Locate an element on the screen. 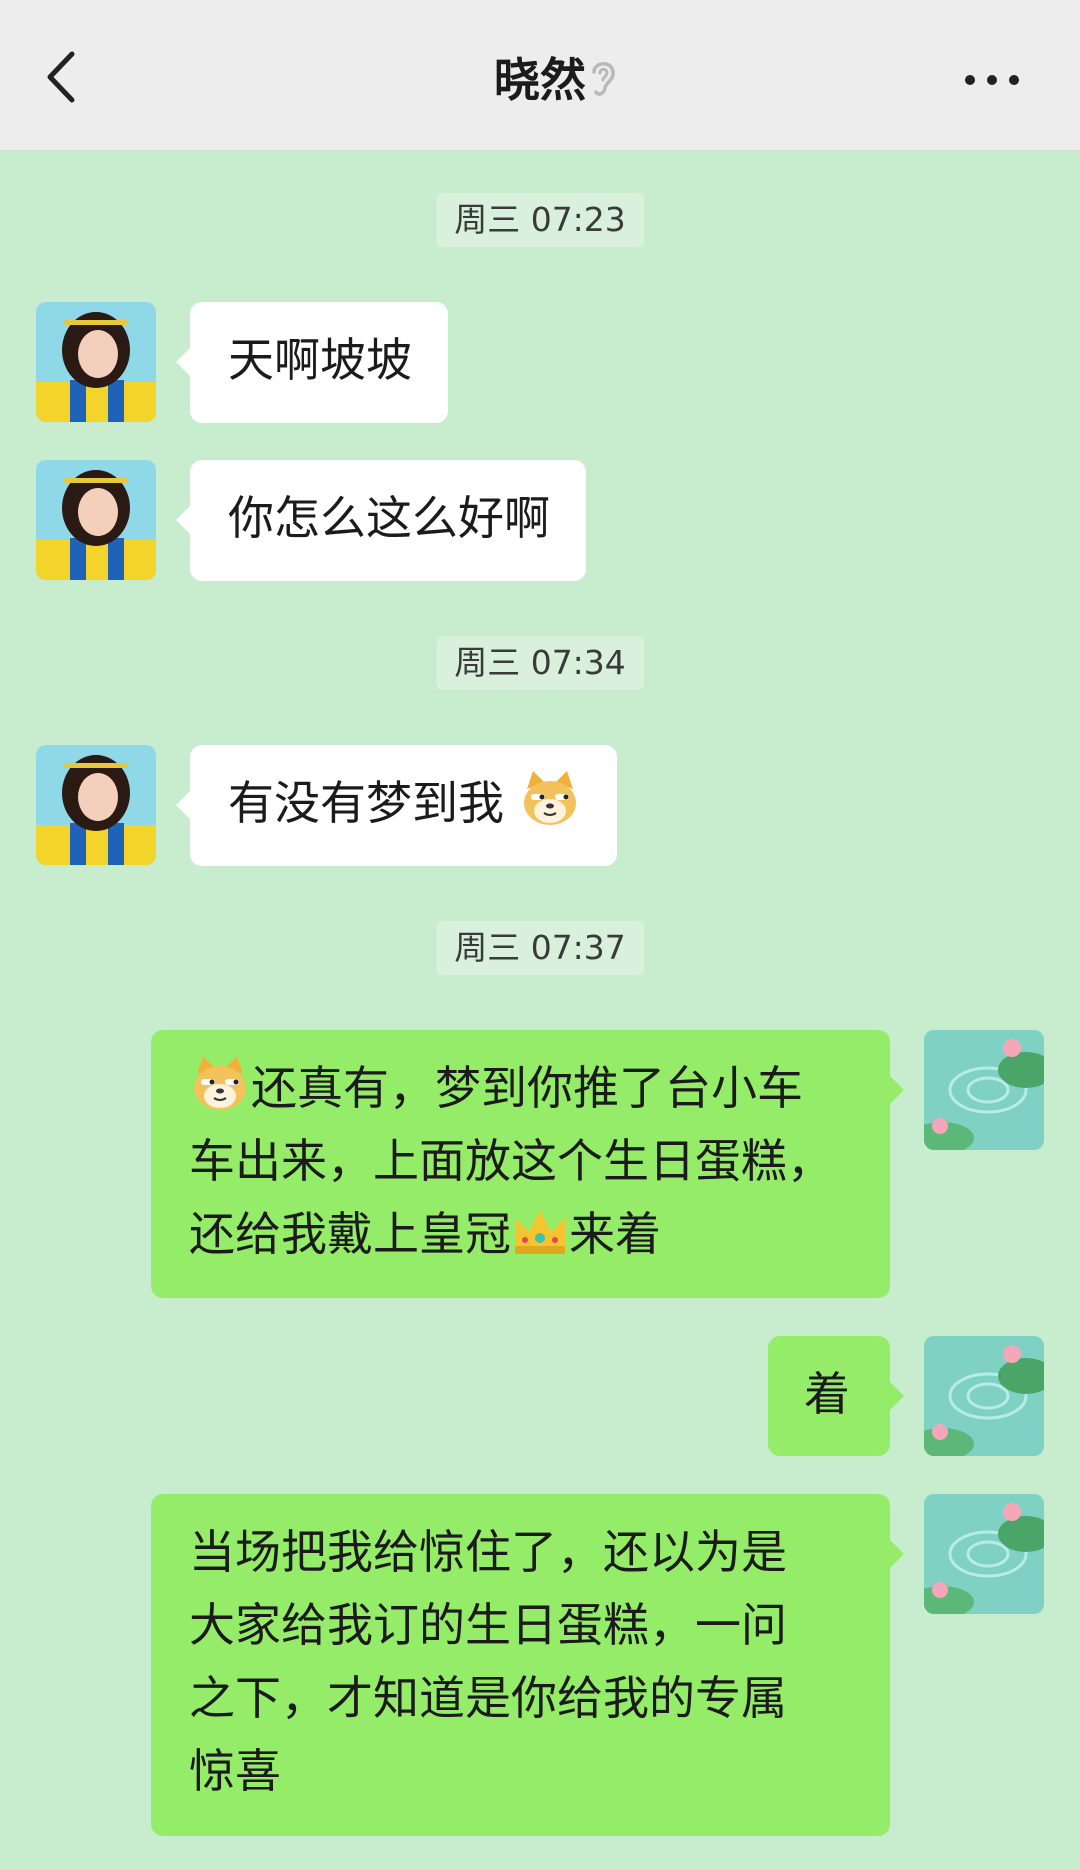 The width and height of the screenshot is (1080, 1870). more-dots-icon is located at coordinates (992, 80).